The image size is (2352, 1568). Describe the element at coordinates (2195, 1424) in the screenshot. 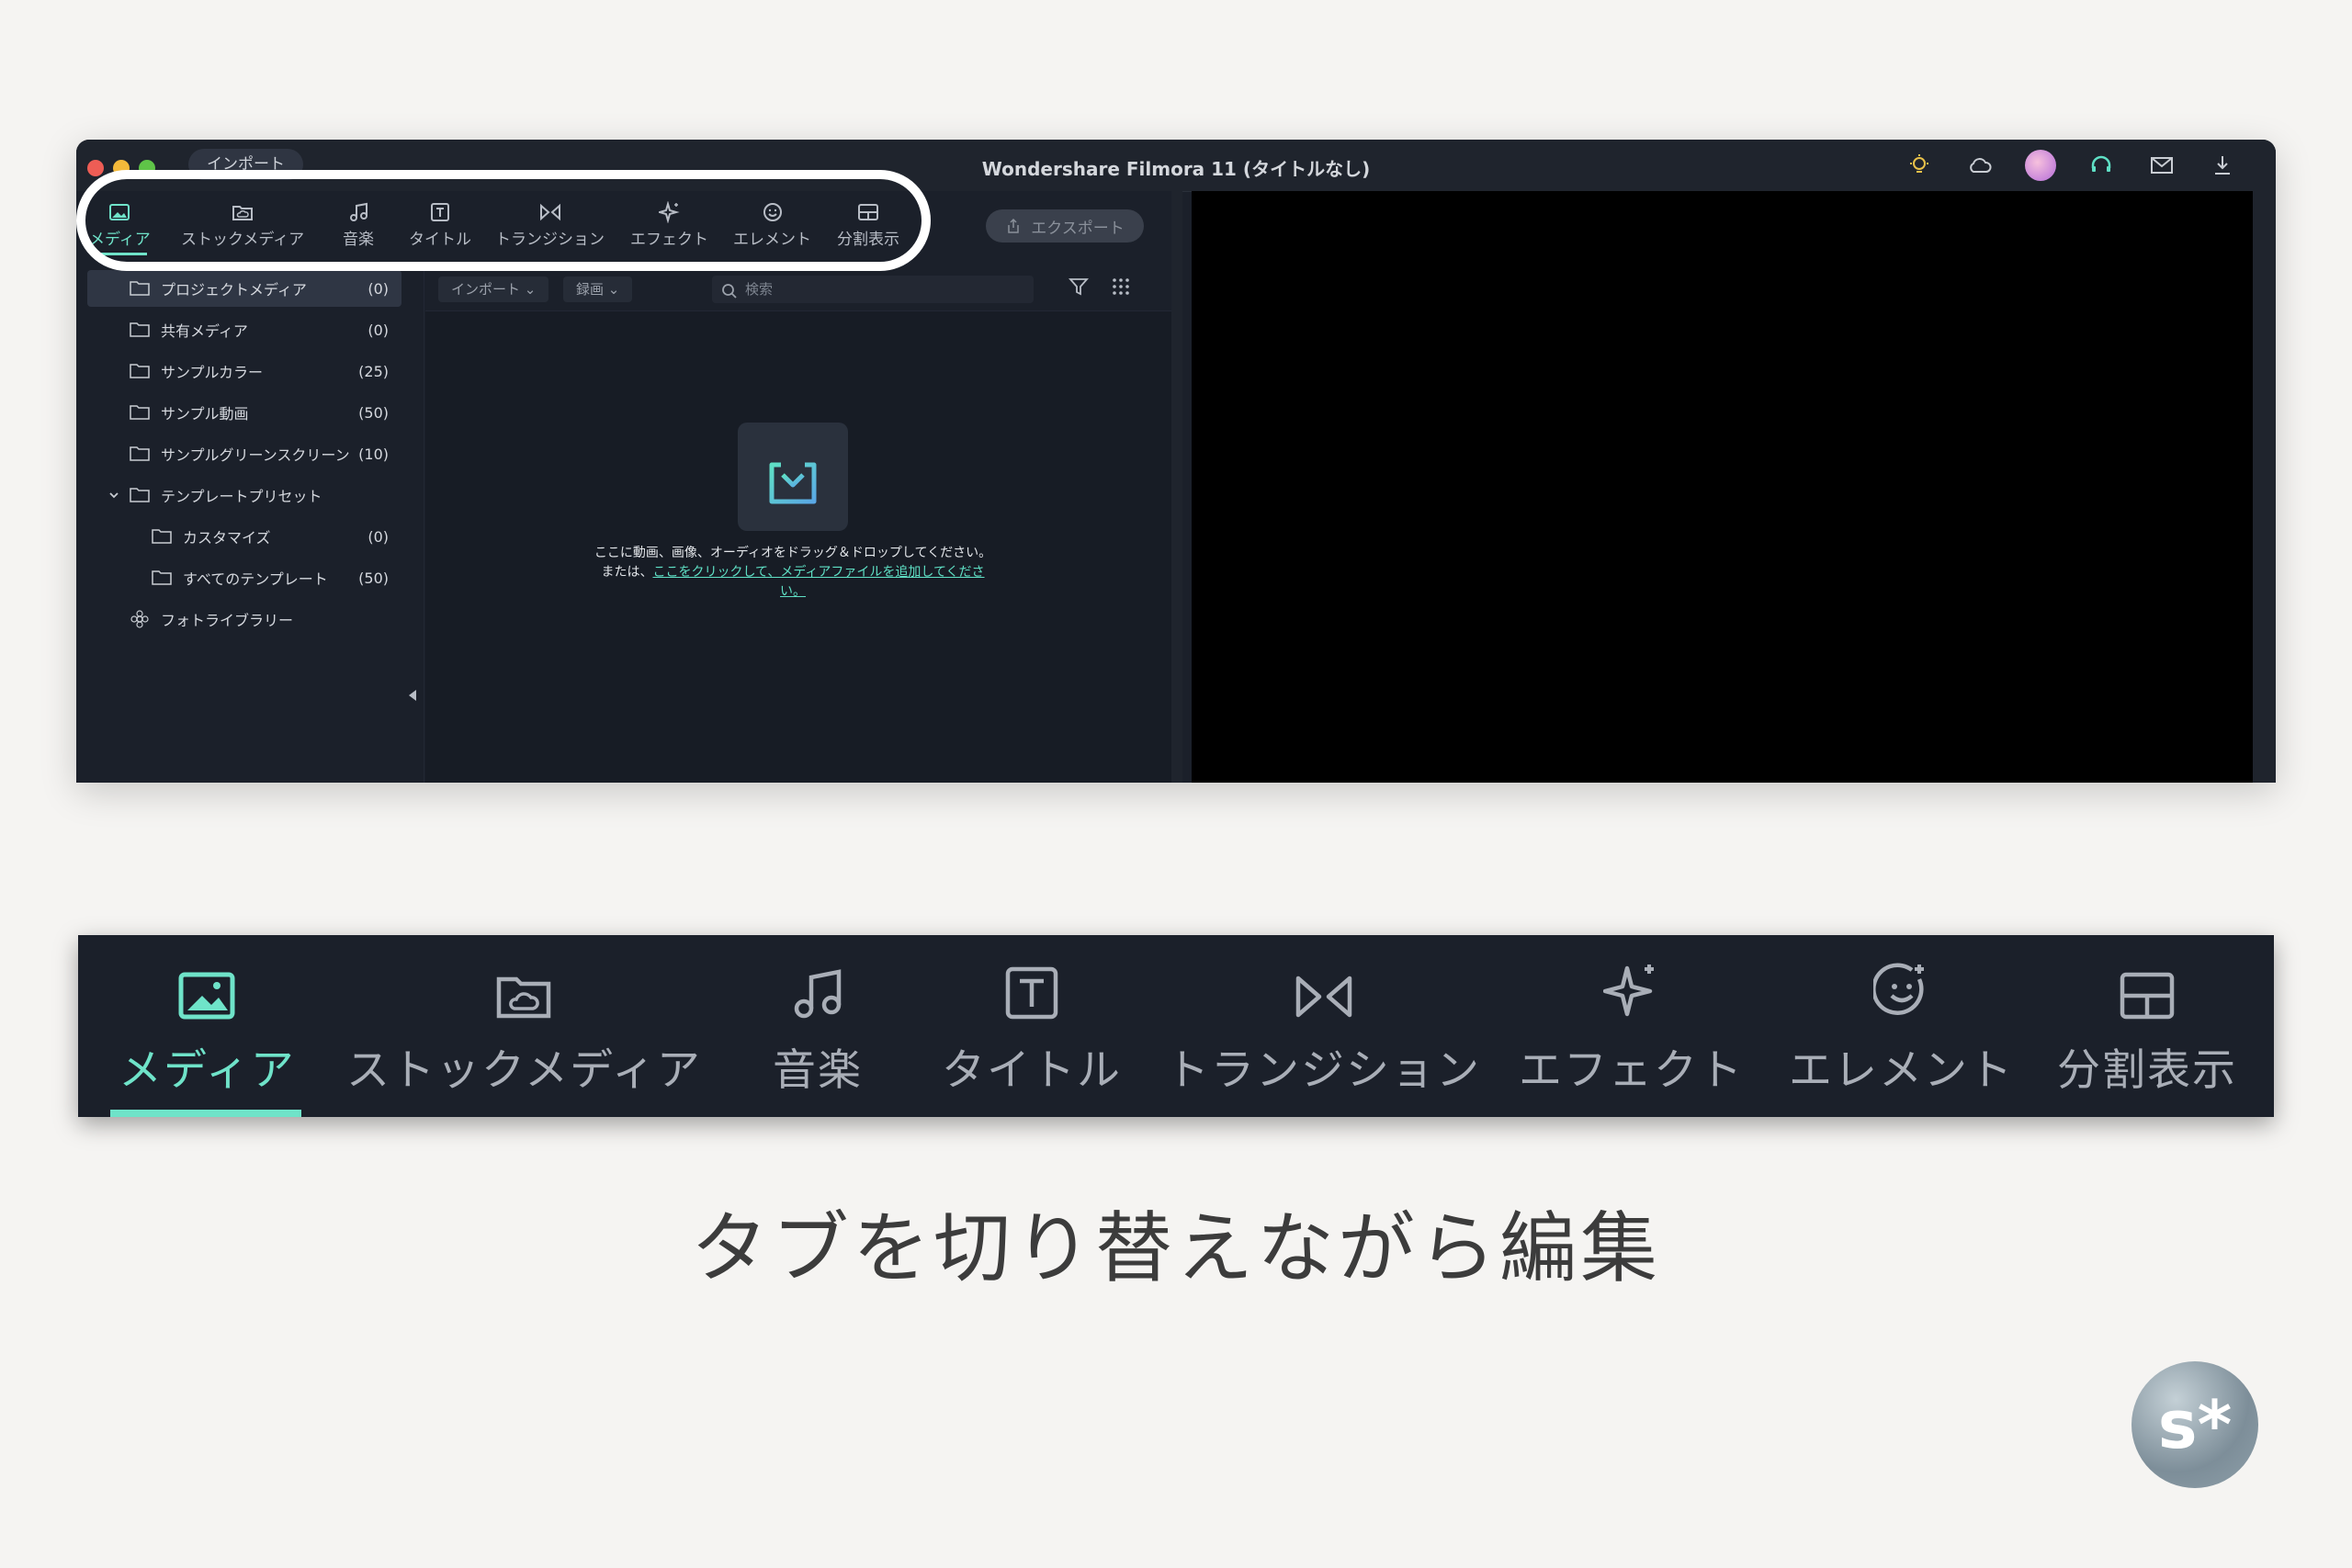

I see `brand-logo: s*` at that location.